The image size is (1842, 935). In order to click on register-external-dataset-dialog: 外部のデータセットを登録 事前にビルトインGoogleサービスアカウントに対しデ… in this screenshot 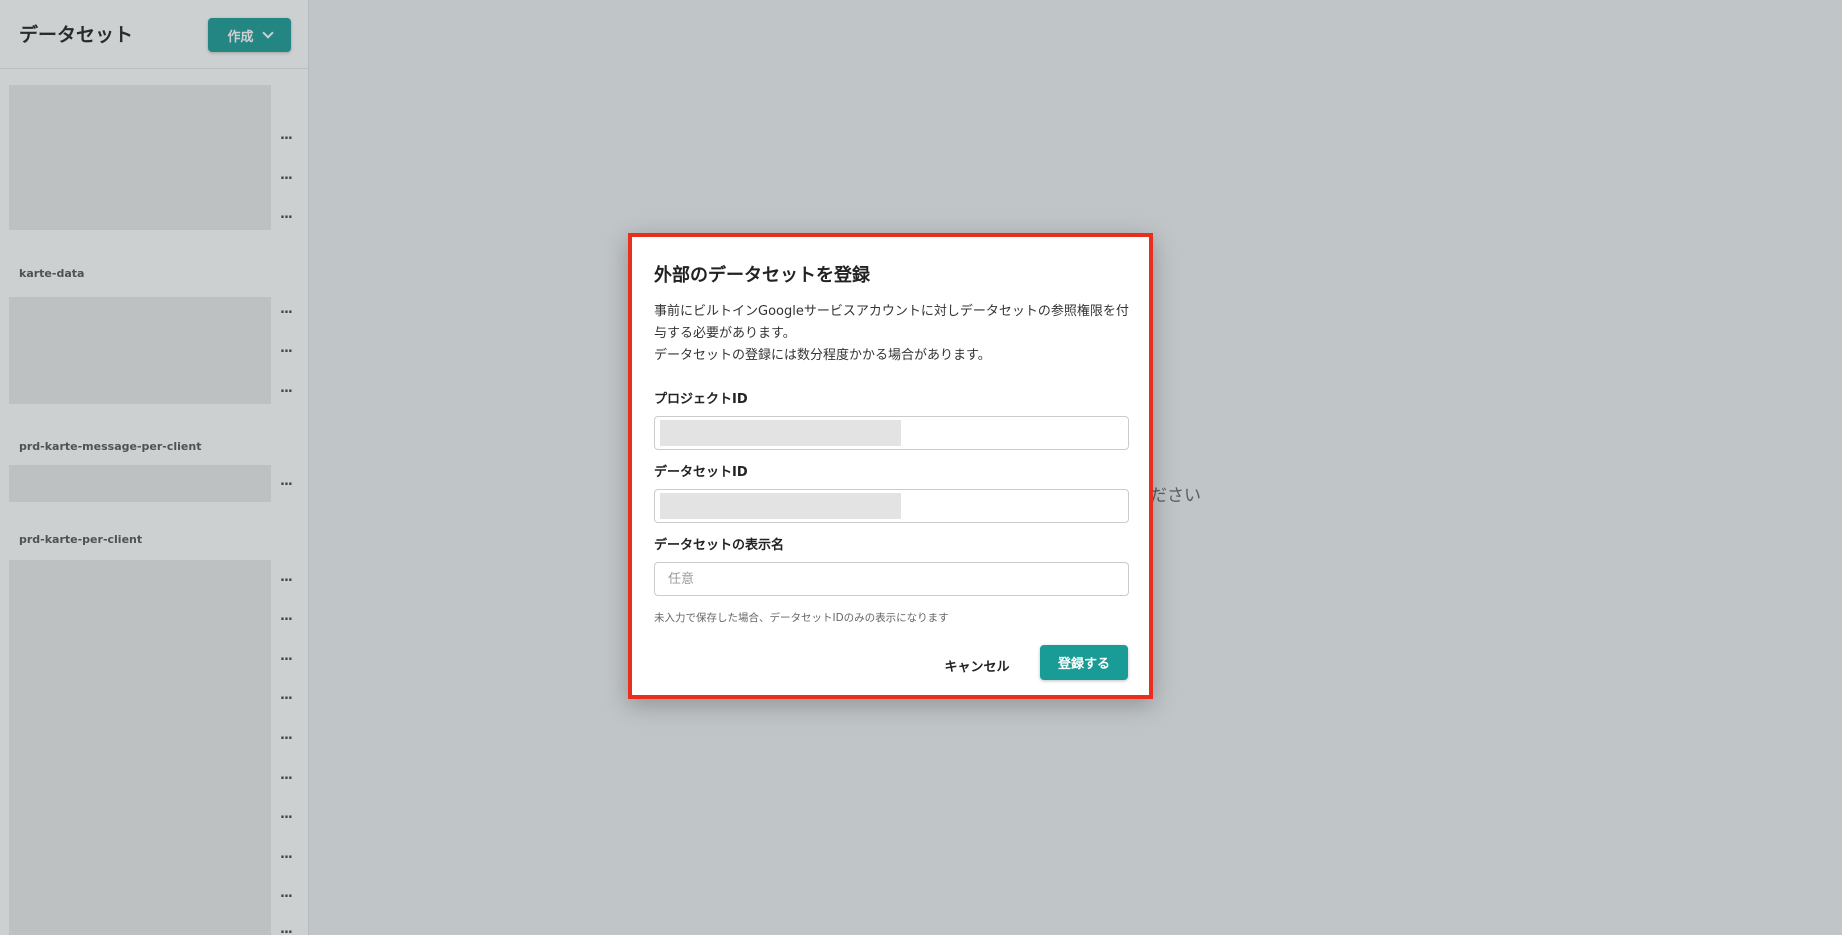, I will do `click(890, 466)`.